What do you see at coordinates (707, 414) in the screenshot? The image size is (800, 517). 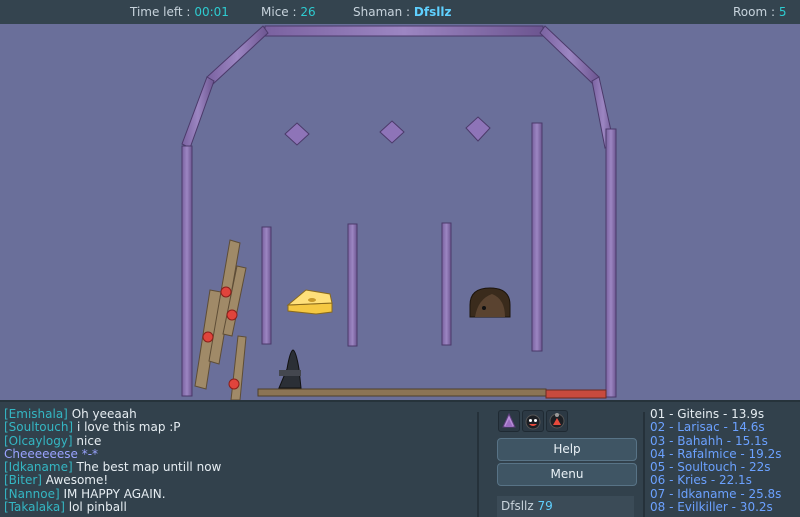 I see `ranking-item: 01 - Giteins - 13.9s` at bounding box center [707, 414].